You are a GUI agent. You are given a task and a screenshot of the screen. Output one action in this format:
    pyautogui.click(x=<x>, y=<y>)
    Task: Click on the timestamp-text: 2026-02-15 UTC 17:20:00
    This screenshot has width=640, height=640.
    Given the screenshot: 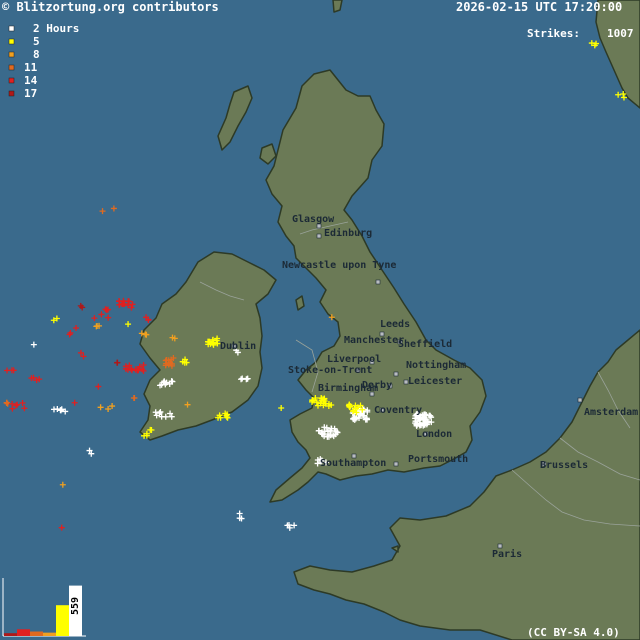 What is the action you would take?
    pyautogui.click(x=539, y=7)
    